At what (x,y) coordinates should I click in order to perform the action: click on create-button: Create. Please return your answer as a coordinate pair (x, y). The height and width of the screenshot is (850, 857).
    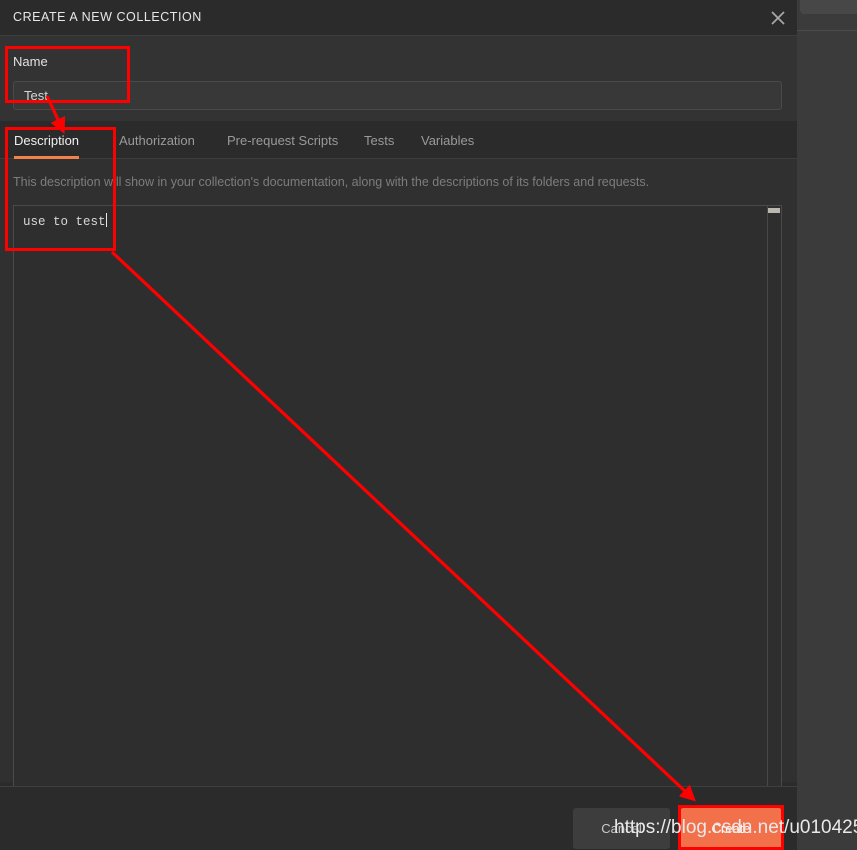
    Looking at the image, I should click on (731, 828).